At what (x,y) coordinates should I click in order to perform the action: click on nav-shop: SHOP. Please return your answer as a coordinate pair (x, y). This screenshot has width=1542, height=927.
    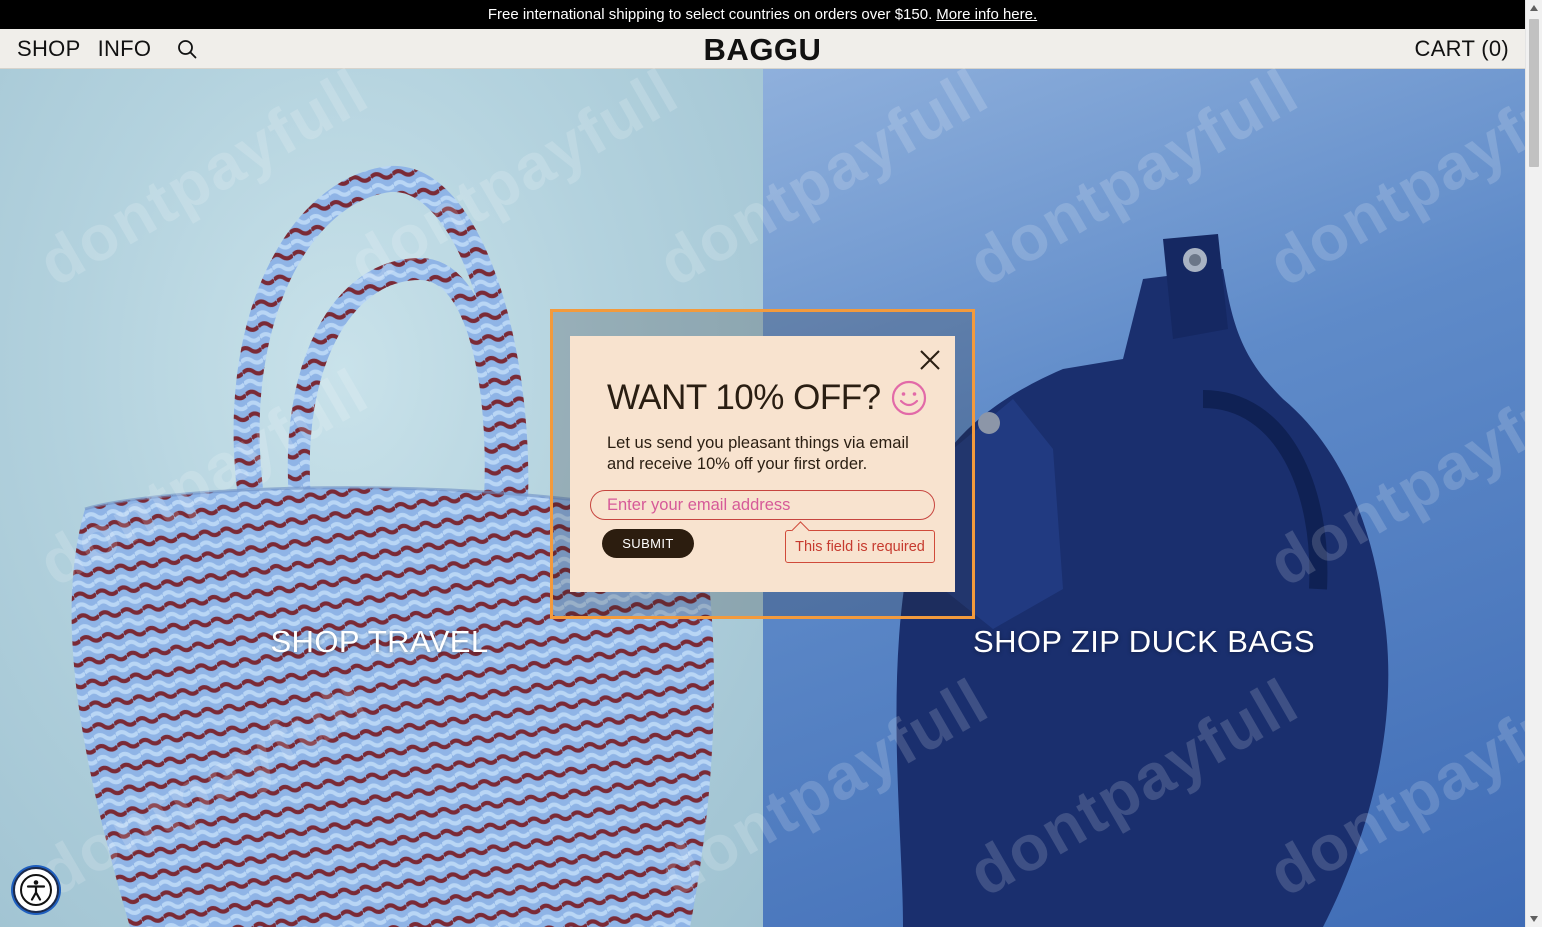
    Looking at the image, I should click on (49, 49).